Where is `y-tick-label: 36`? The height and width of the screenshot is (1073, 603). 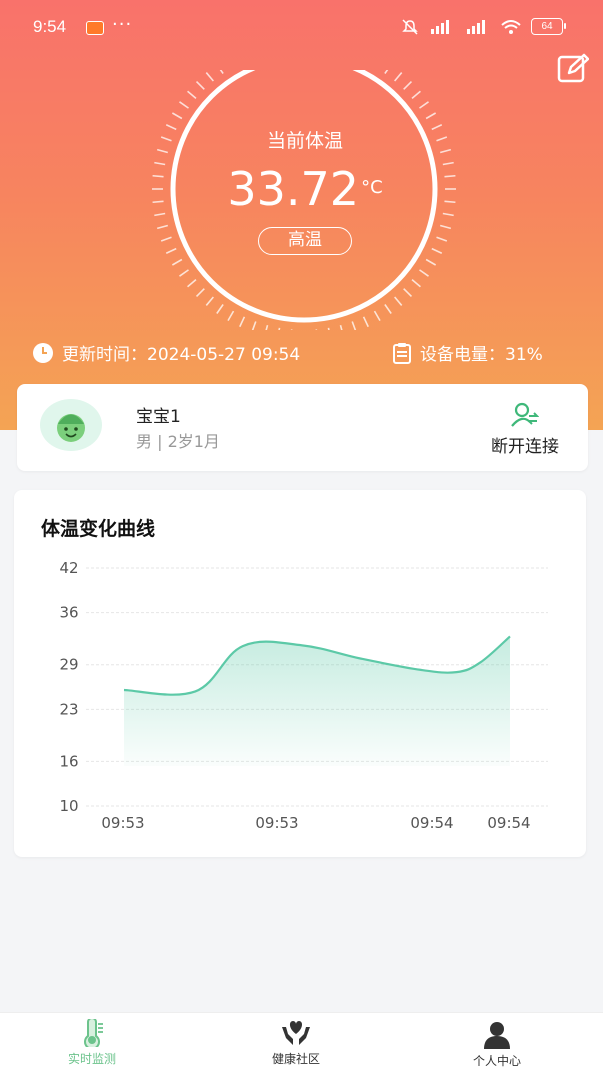
y-tick-label: 36 is located at coordinates (68, 613).